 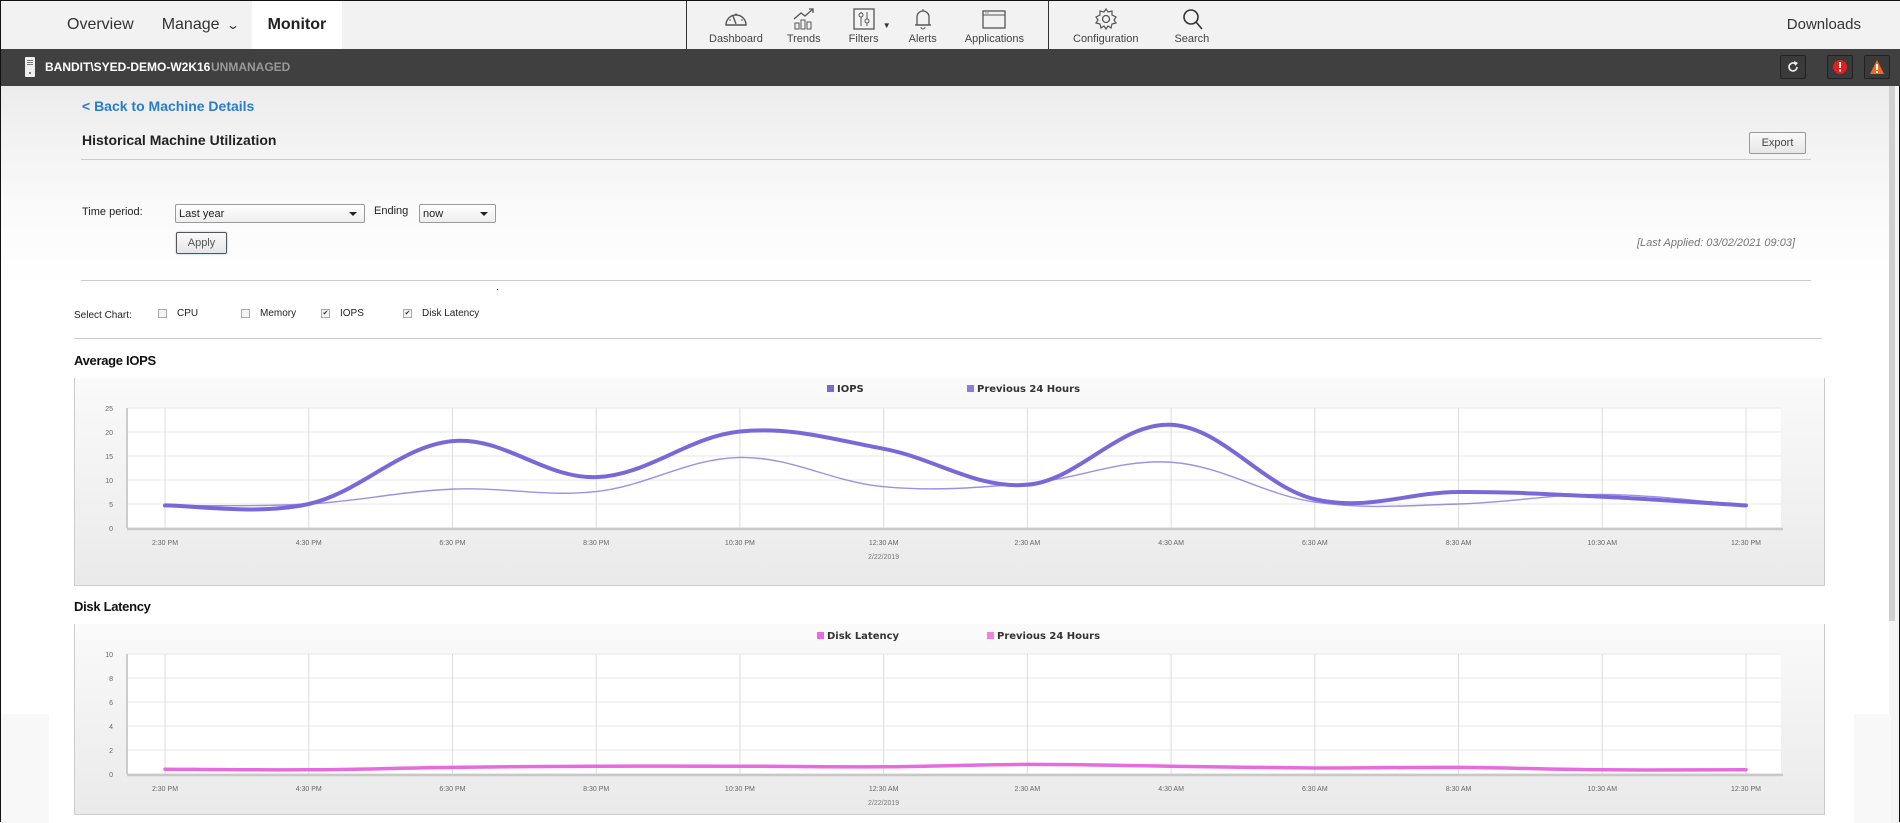 I want to click on x-tick-label: 6:30 AM, so click(x=1315, y=543).